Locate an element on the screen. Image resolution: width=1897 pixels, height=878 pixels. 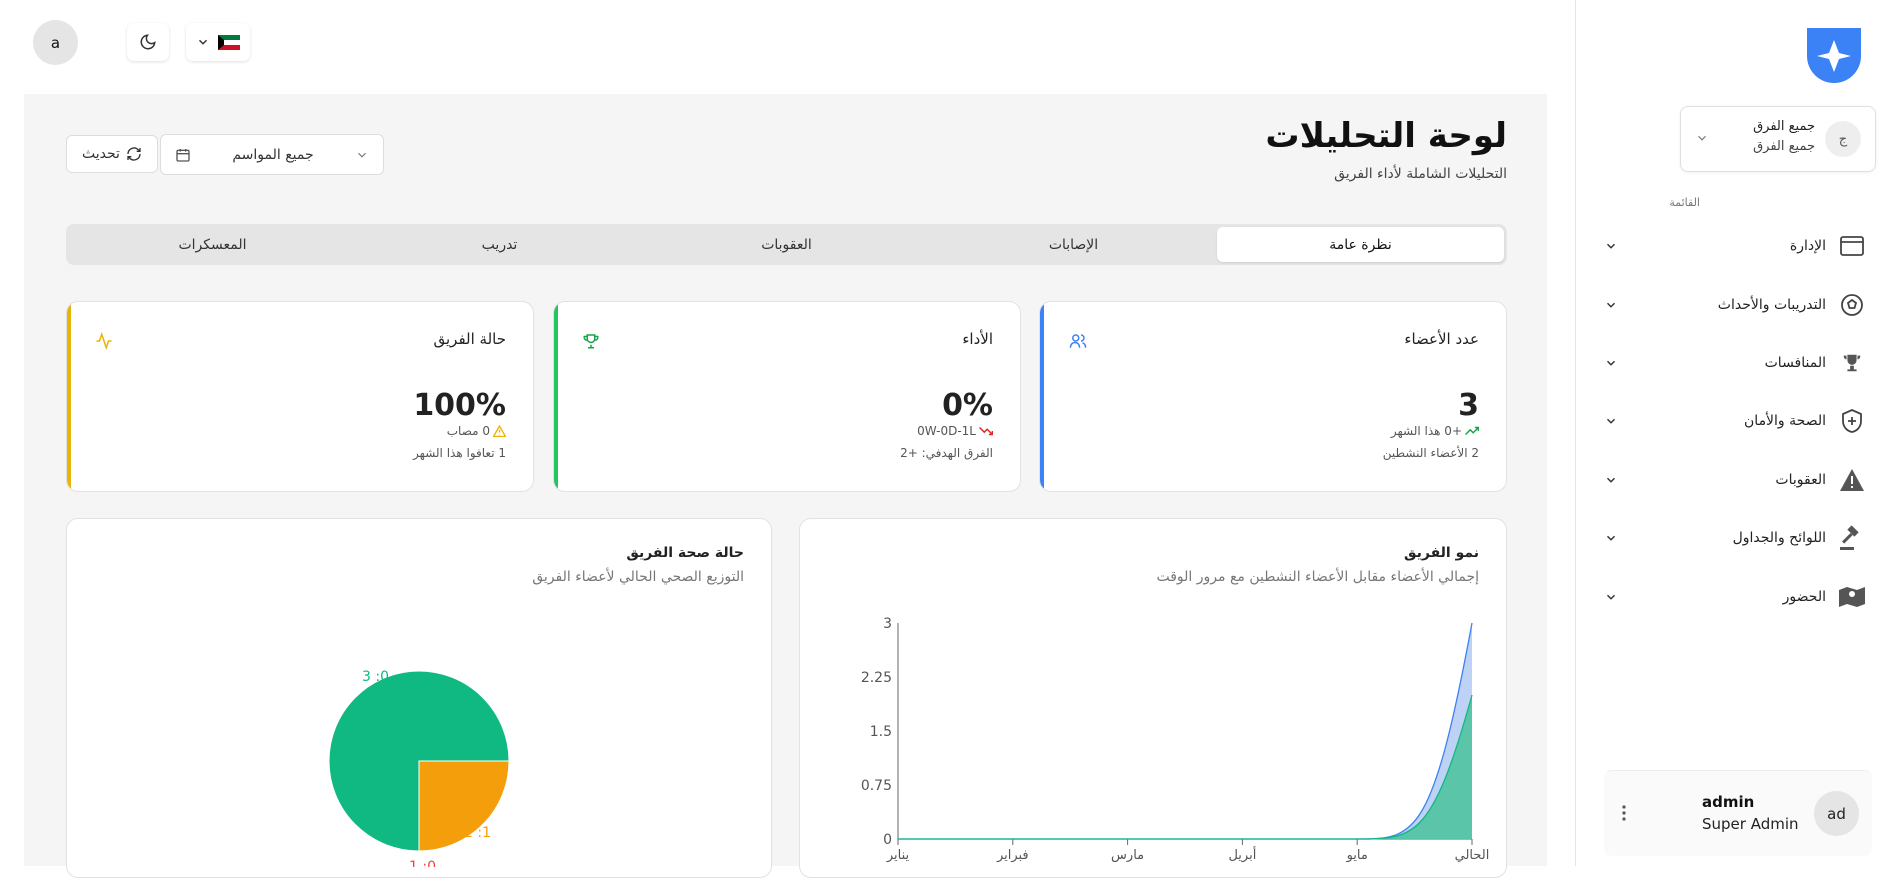
refresh-label: تحديث is located at coordinates (101, 154).